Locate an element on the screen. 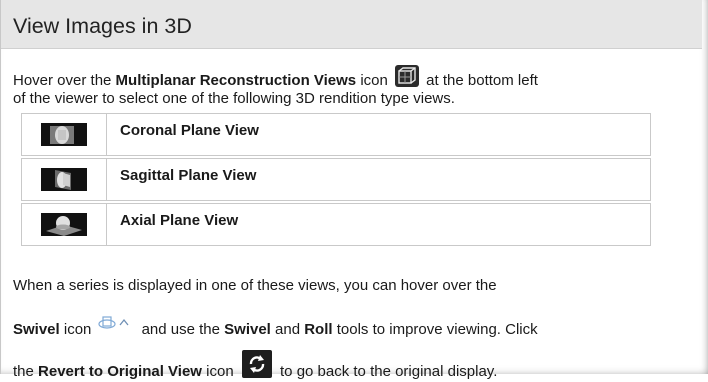 This screenshot has height=382, width=708. swivel-bold: Swivel is located at coordinates (36, 329).